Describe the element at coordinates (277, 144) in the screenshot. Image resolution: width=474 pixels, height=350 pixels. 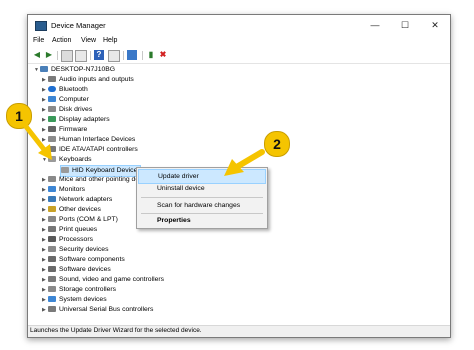
I see `callout-badge-2: 2` at that location.